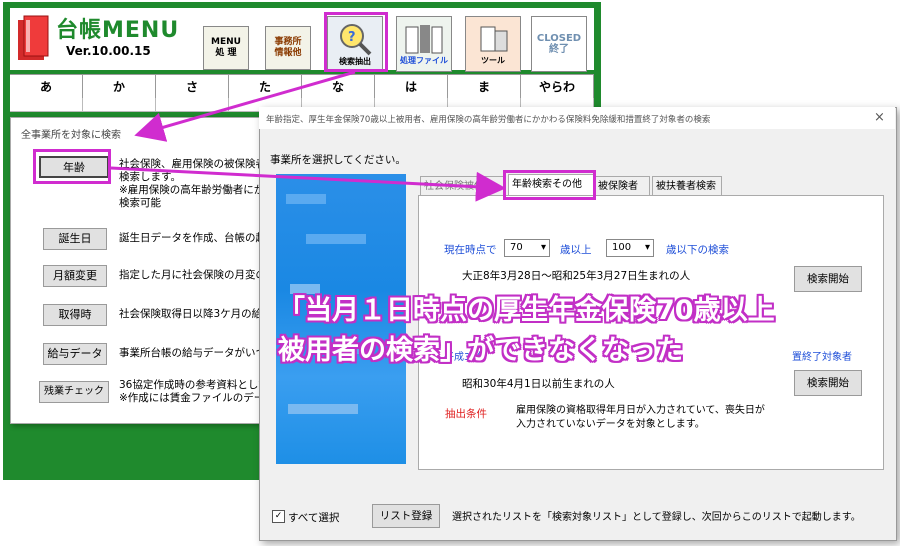 This screenshot has height=546, width=900. I want to click on banner-line-1: 「当月１日時点の厚生年金保険70歳以上, so click(526, 310).